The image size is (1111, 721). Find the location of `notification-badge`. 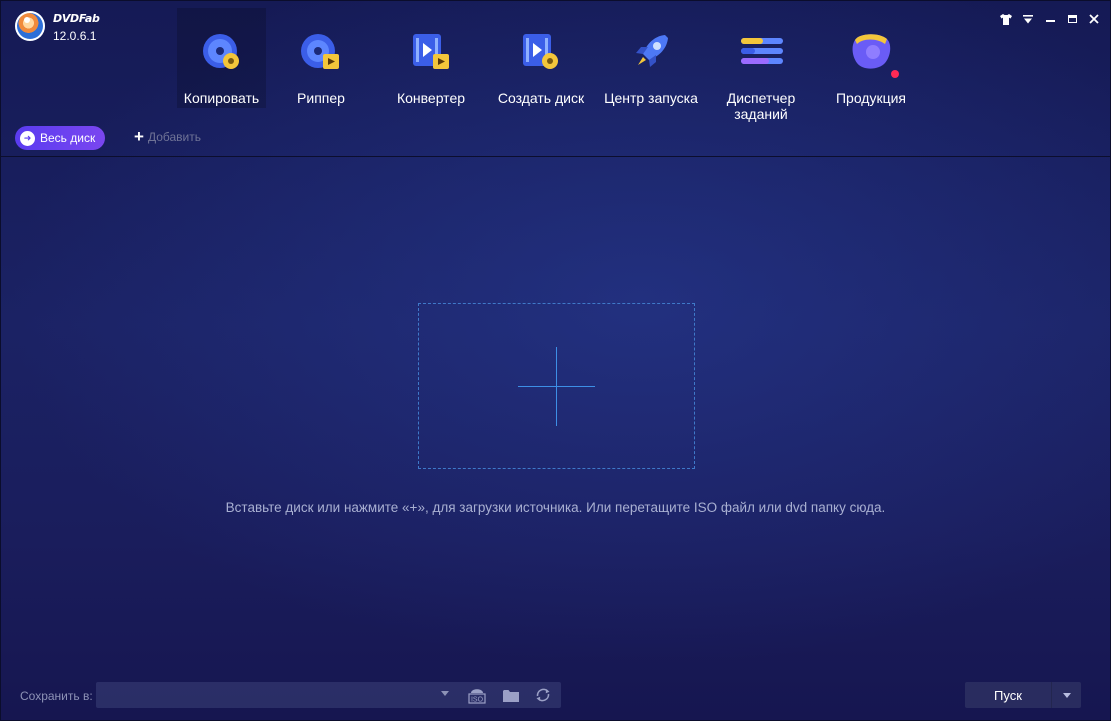

notification-badge is located at coordinates (895, 74).